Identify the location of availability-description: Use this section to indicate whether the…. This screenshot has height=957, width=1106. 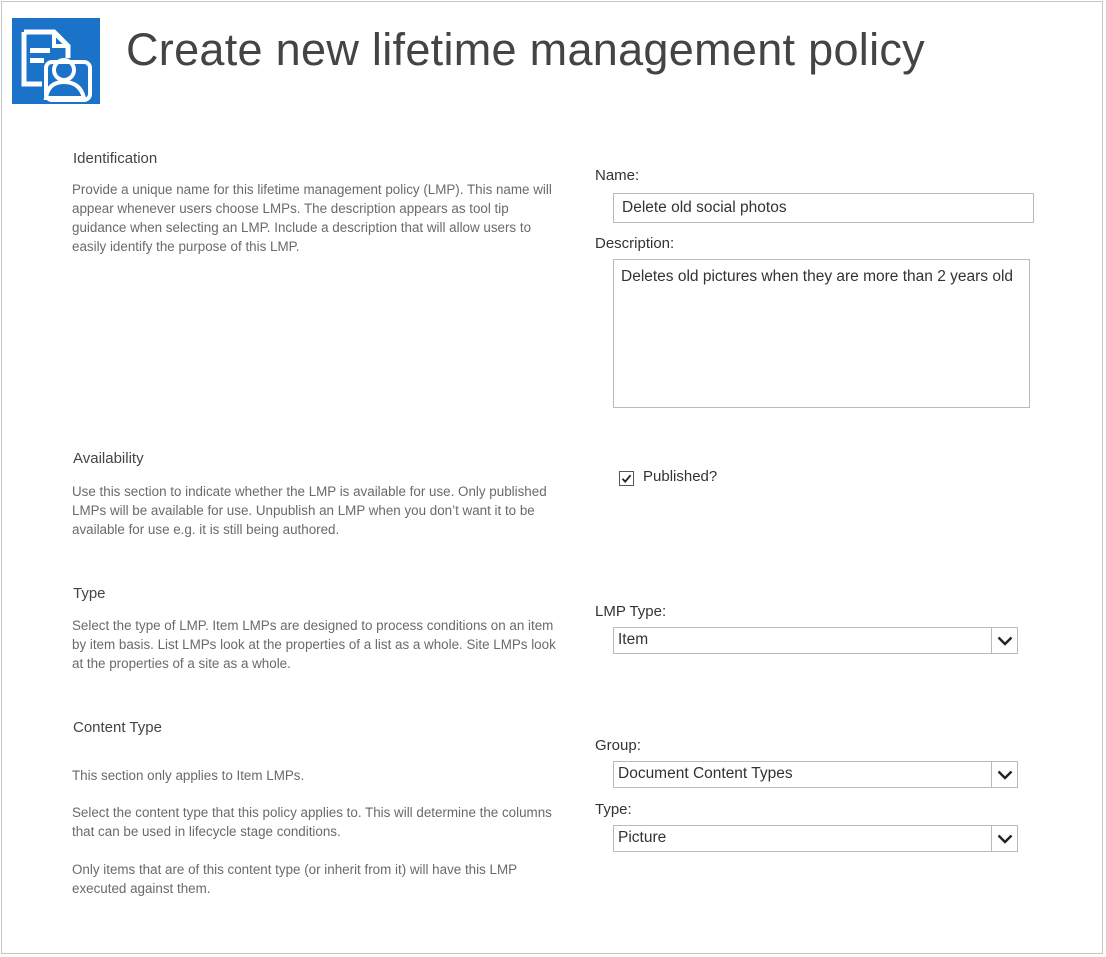
(309, 510).